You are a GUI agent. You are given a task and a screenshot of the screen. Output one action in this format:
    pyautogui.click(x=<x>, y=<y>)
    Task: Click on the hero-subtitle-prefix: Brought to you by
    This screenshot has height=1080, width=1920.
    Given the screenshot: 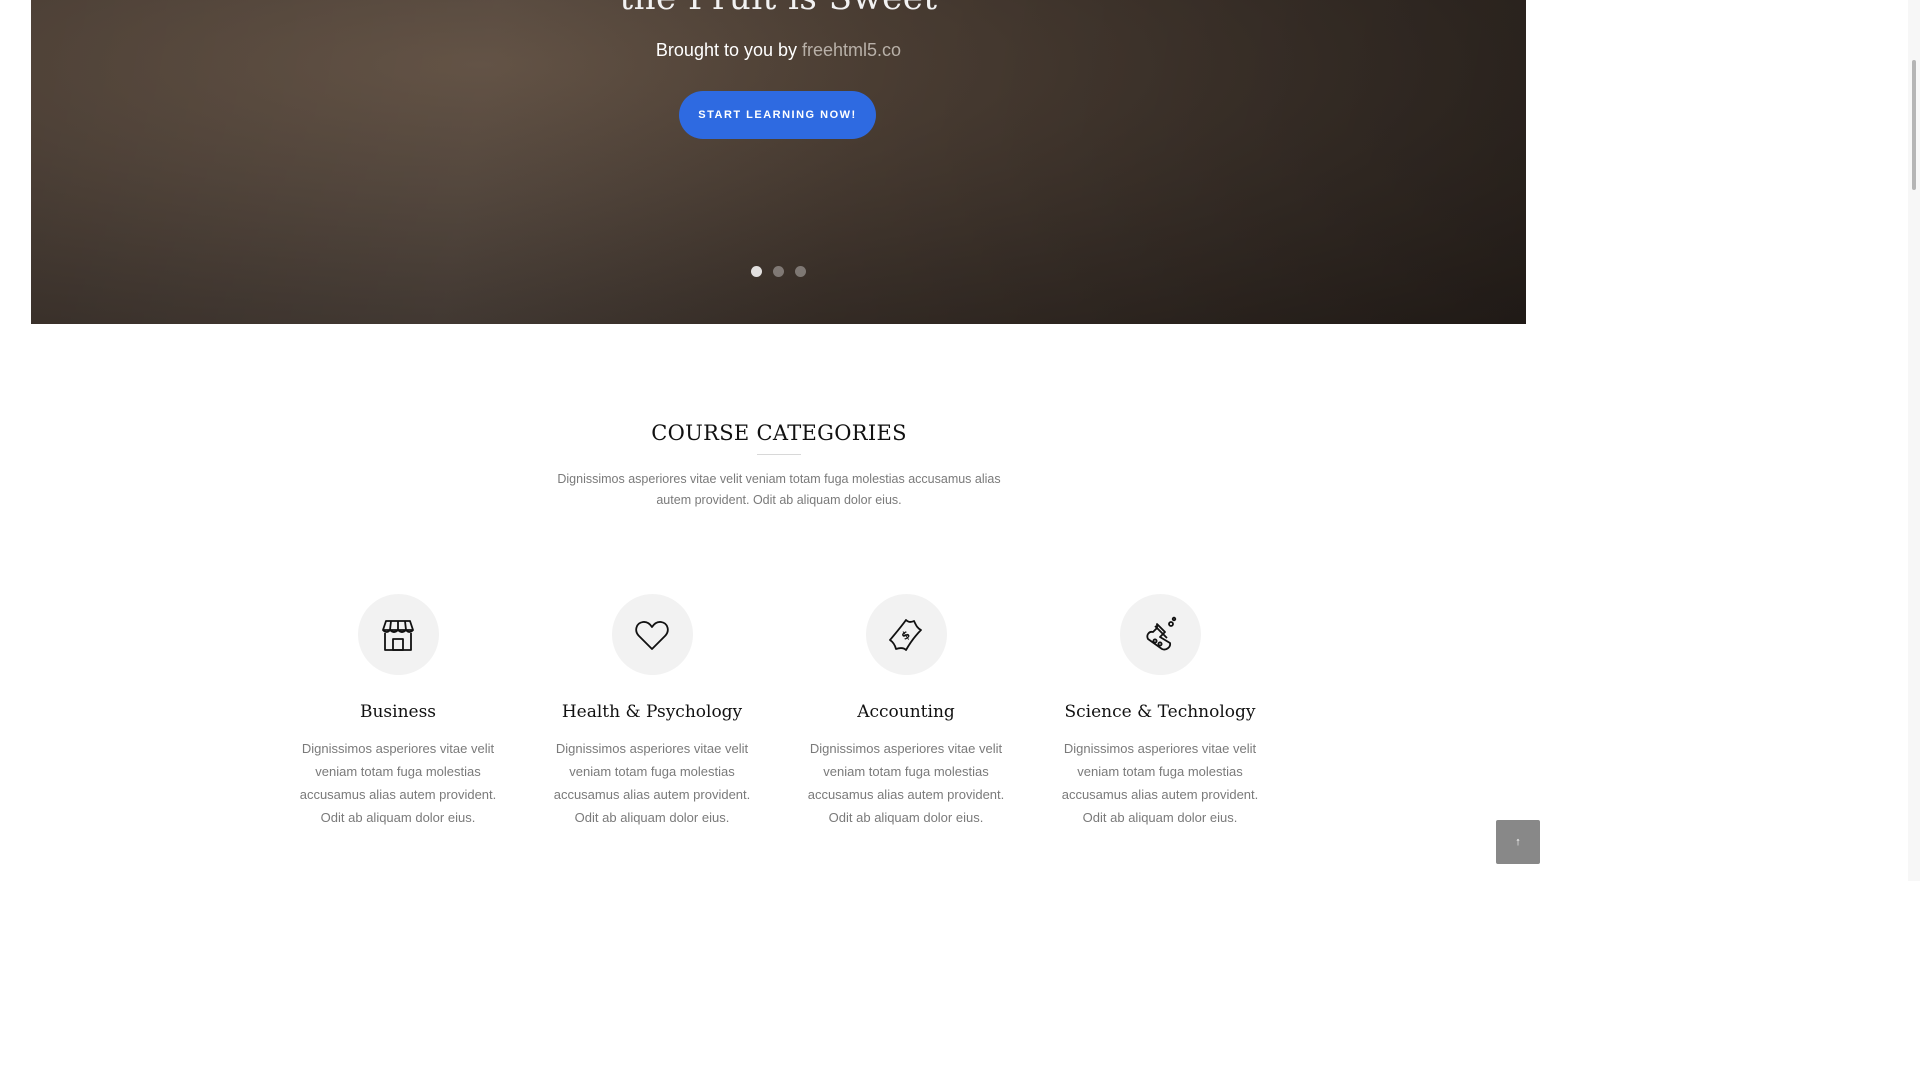 What is the action you would take?
    pyautogui.click(x=729, y=50)
    